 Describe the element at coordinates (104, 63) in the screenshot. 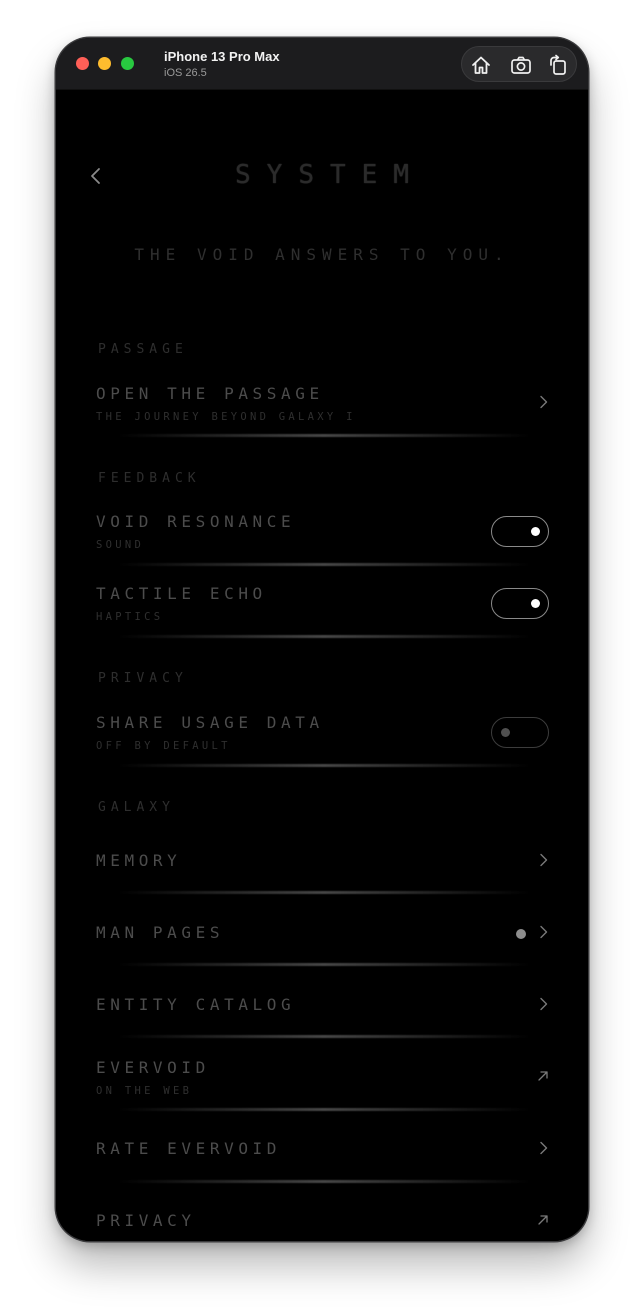

I see `minimize-window-button` at that location.